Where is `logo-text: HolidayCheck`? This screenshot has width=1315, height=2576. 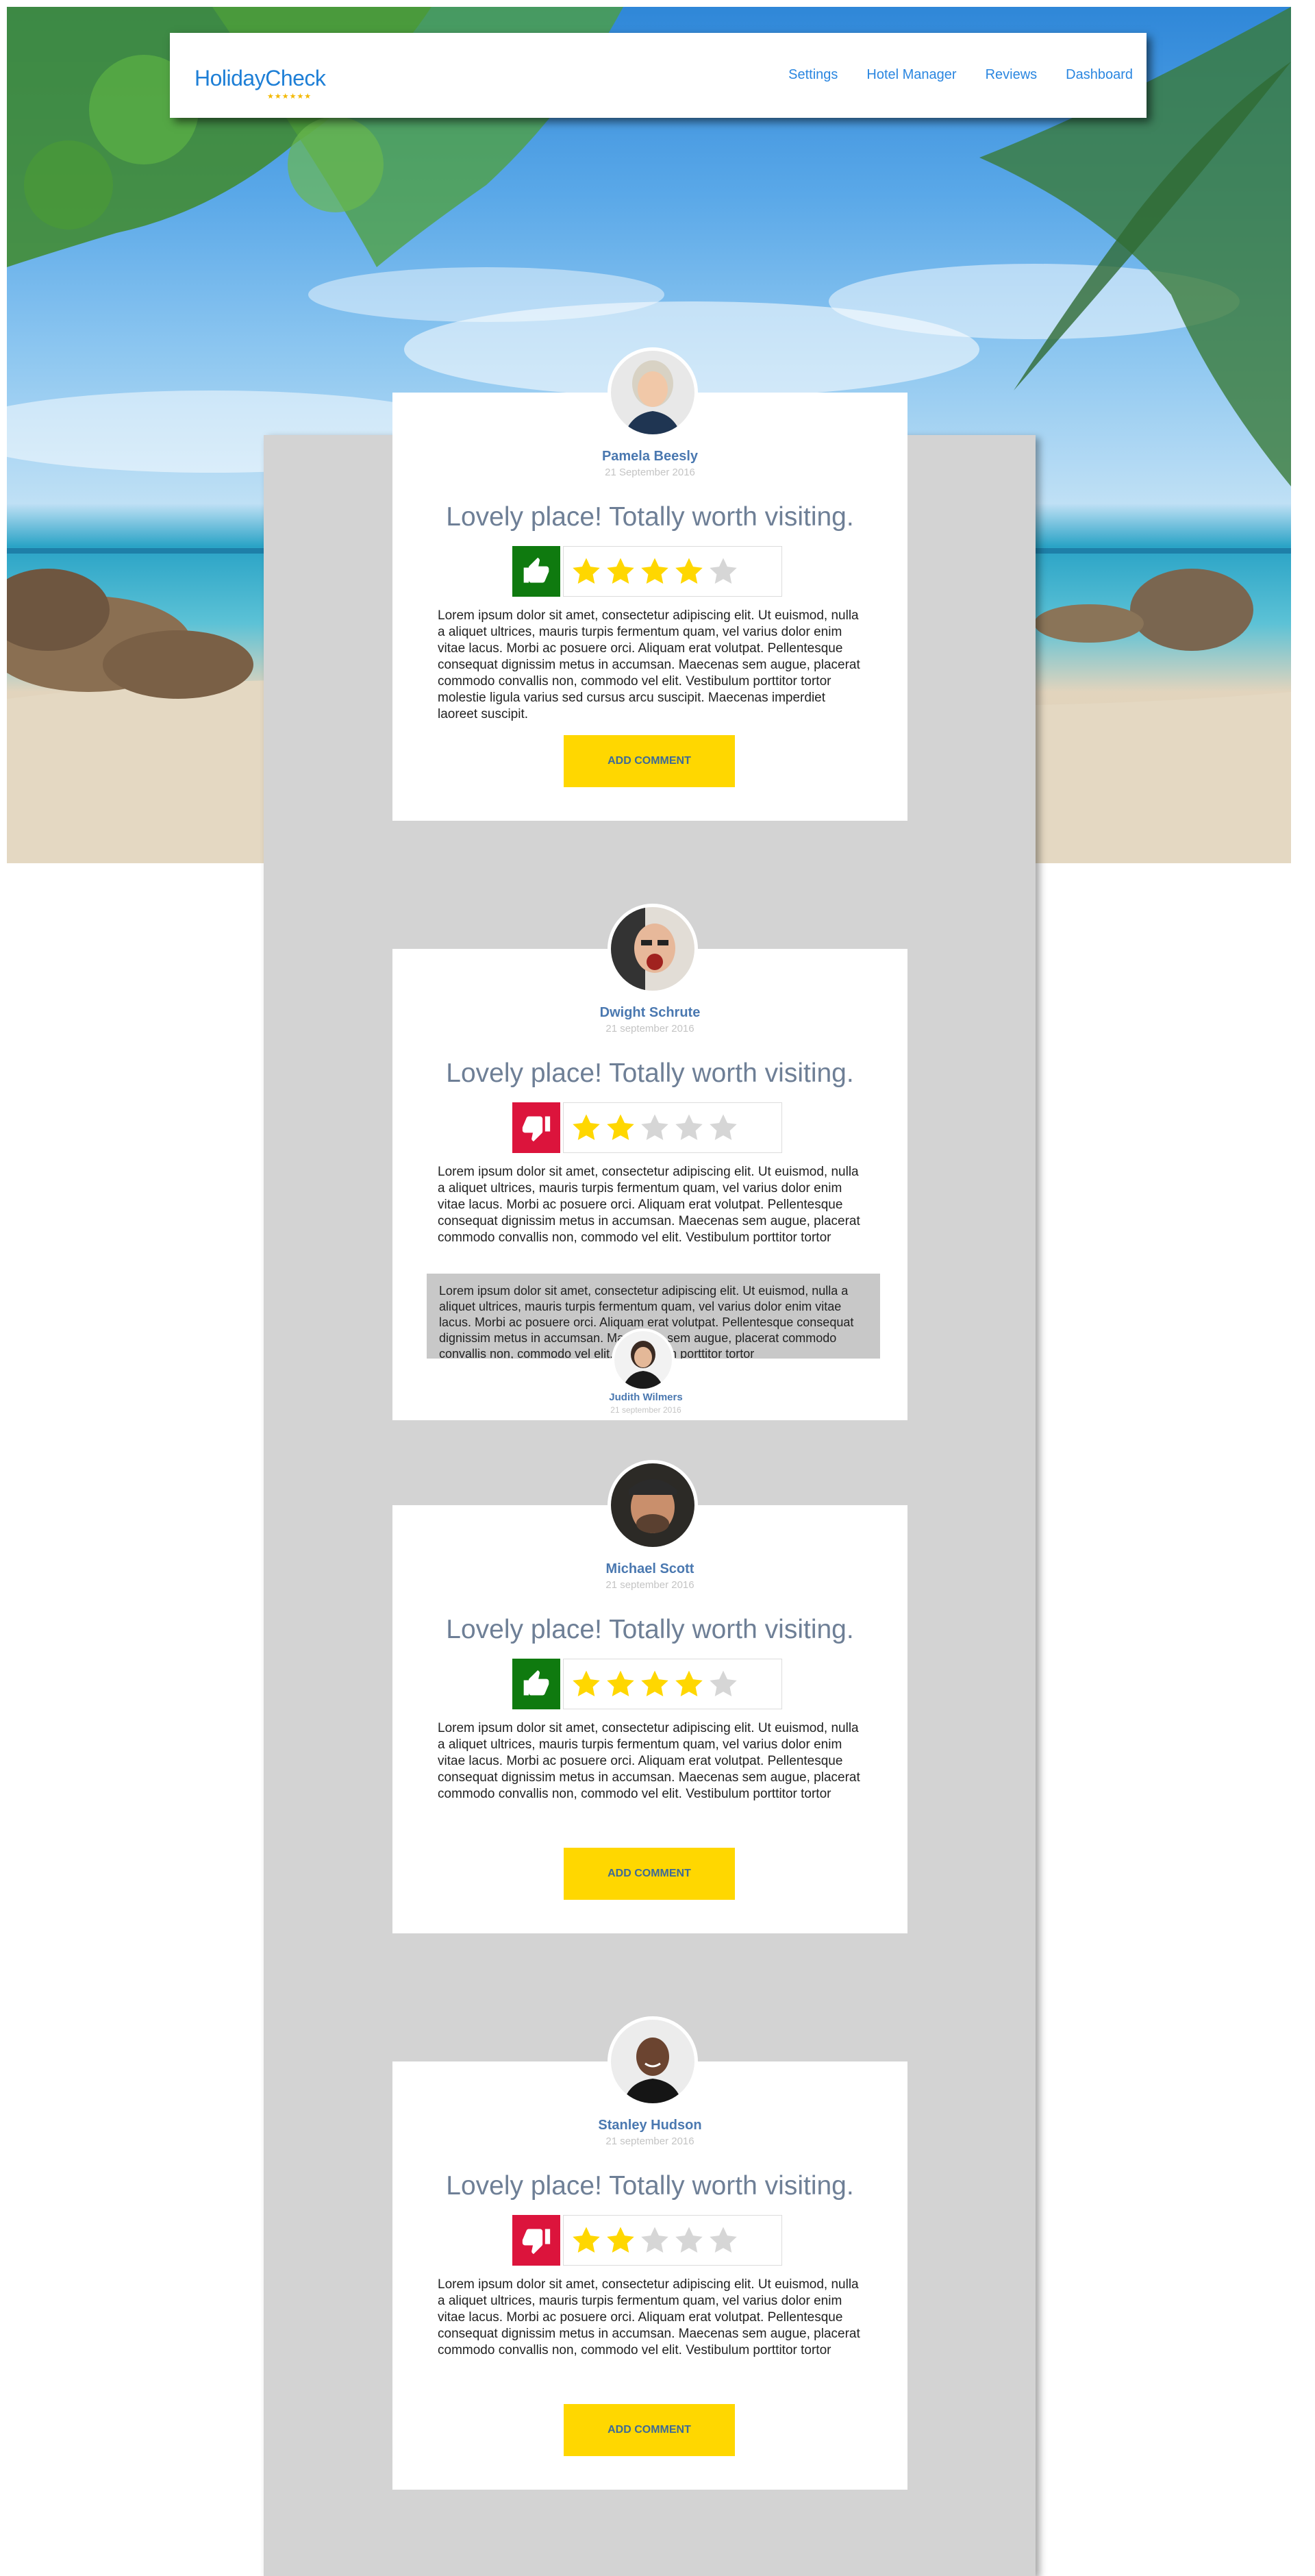
logo-text: HolidayCheck is located at coordinates (260, 78).